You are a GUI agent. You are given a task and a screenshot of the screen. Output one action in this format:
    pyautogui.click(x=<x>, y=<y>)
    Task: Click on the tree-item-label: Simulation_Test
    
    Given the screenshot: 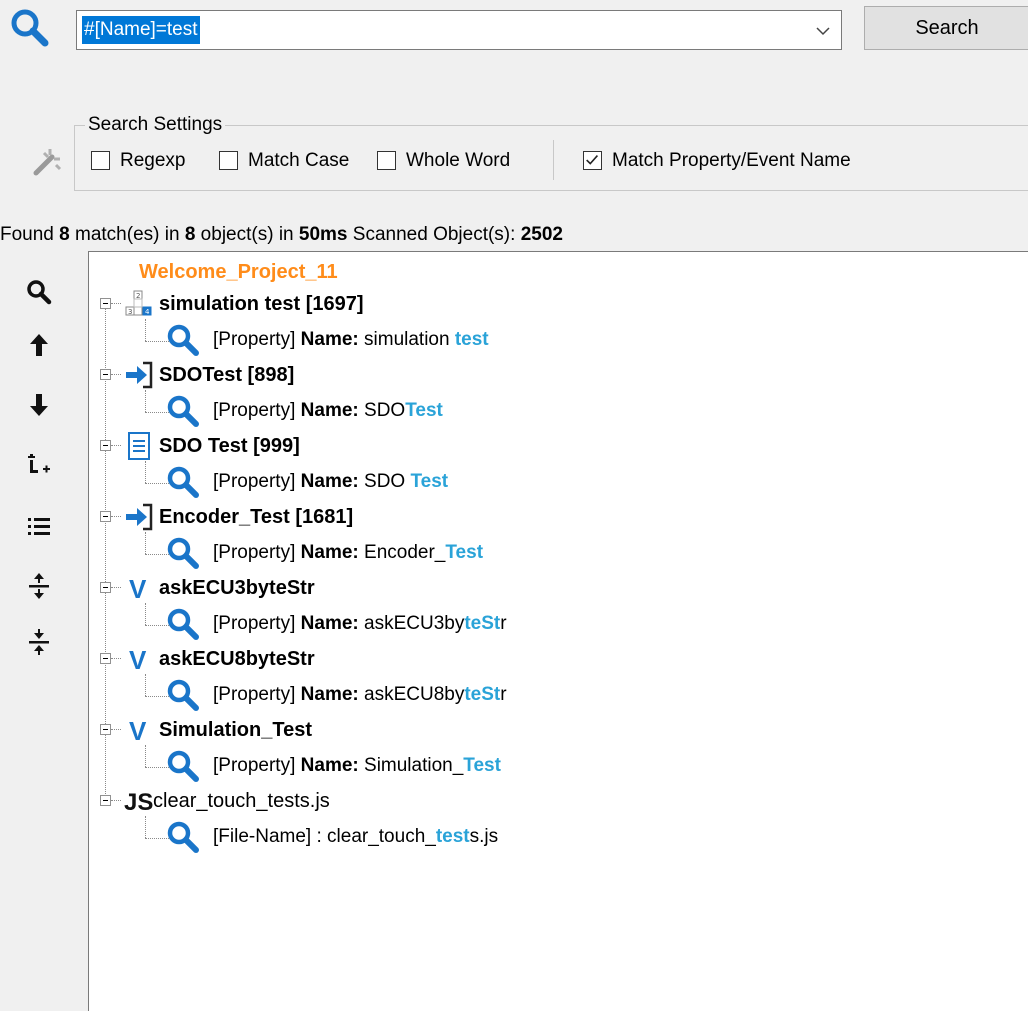 What is the action you would take?
    pyautogui.click(x=235, y=730)
    